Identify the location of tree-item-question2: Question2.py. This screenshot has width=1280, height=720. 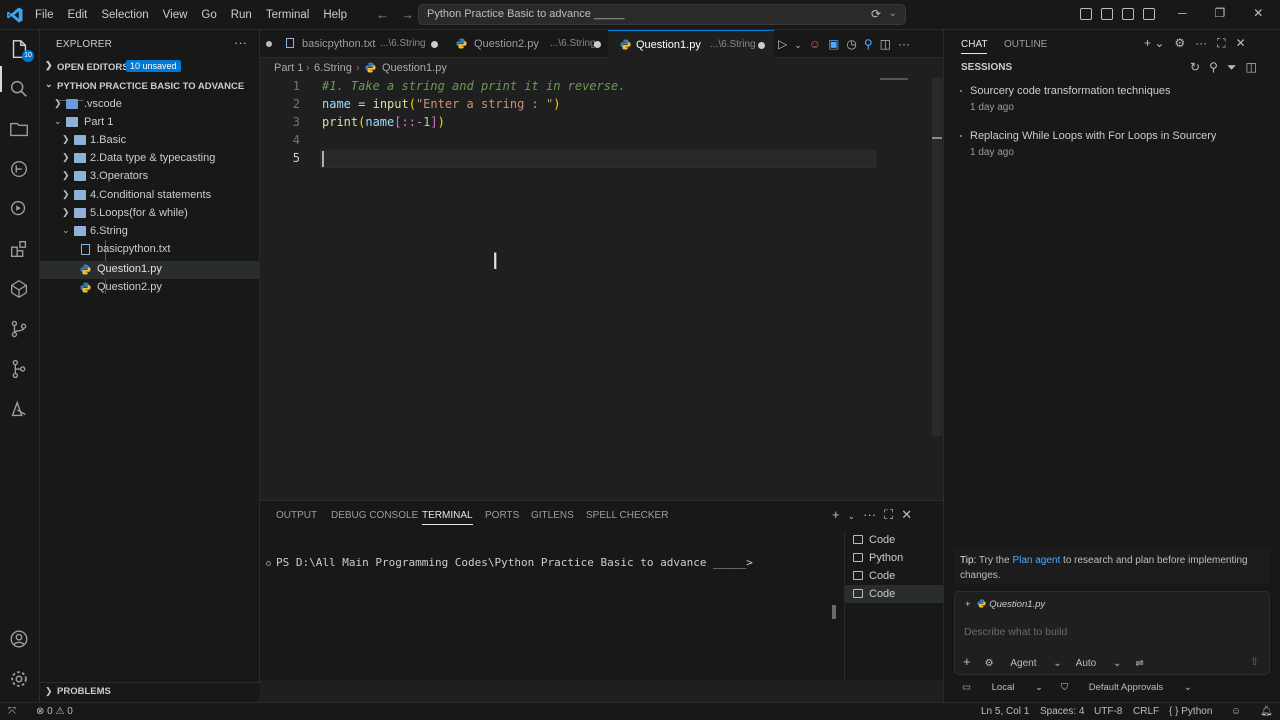
(149, 288).